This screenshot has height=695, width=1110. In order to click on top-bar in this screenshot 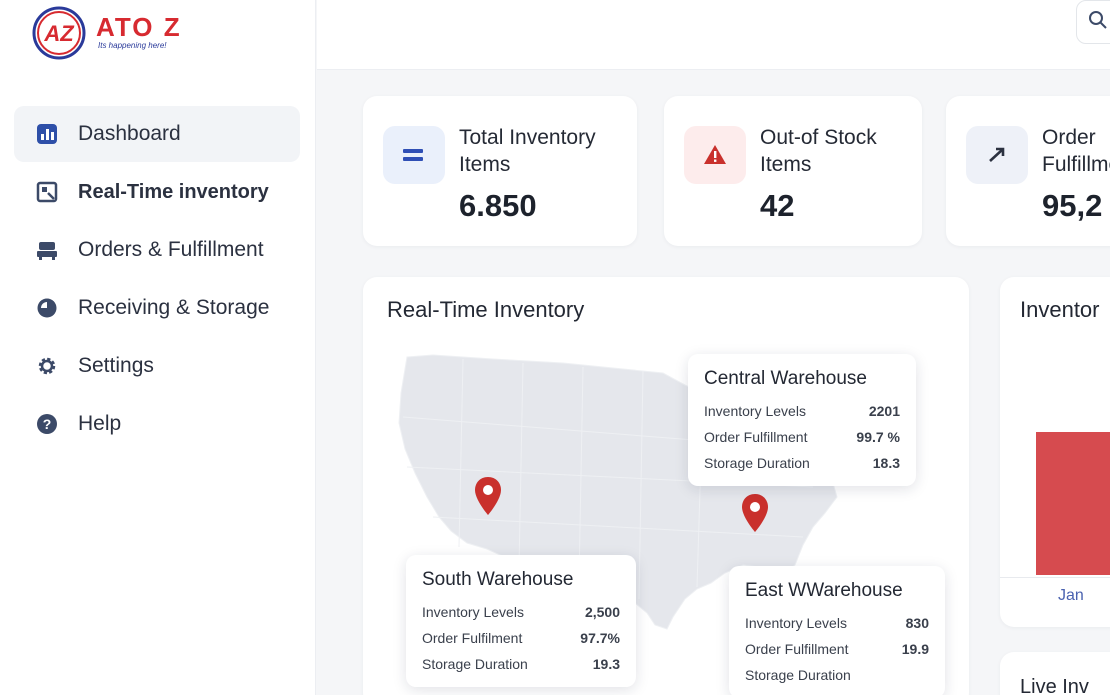, I will do `click(713, 35)`.